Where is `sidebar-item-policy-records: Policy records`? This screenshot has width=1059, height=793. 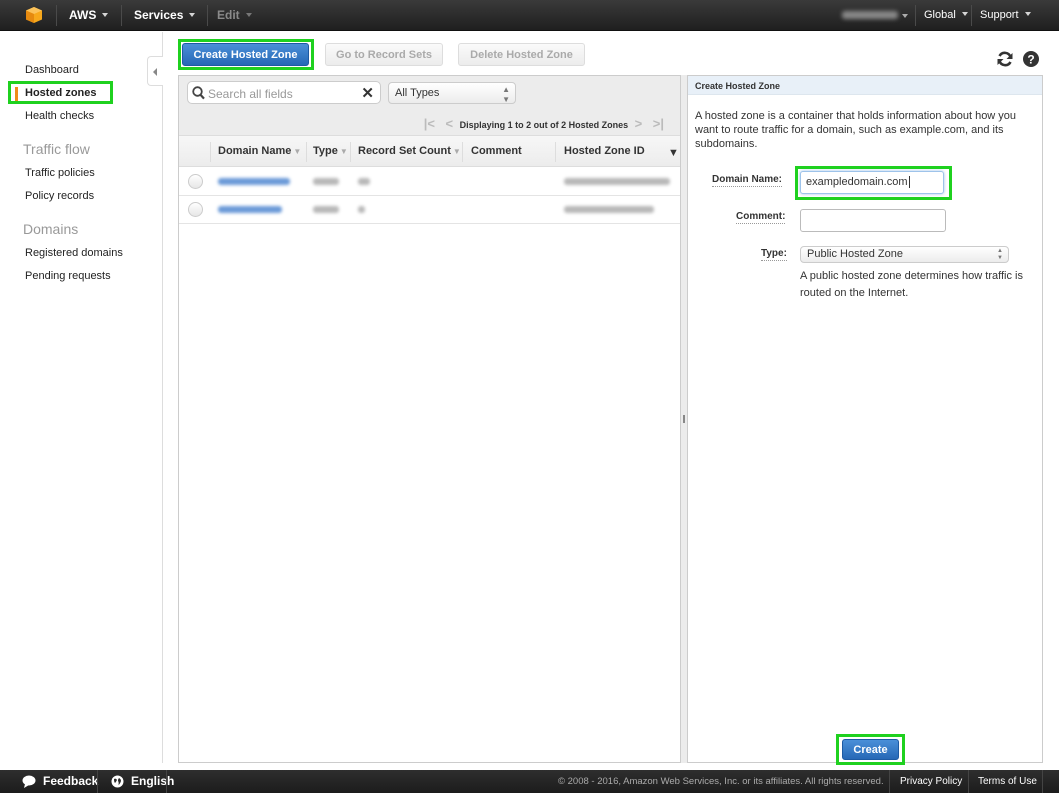
sidebar-item-policy-records: Policy records is located at coordinates (59, 196).